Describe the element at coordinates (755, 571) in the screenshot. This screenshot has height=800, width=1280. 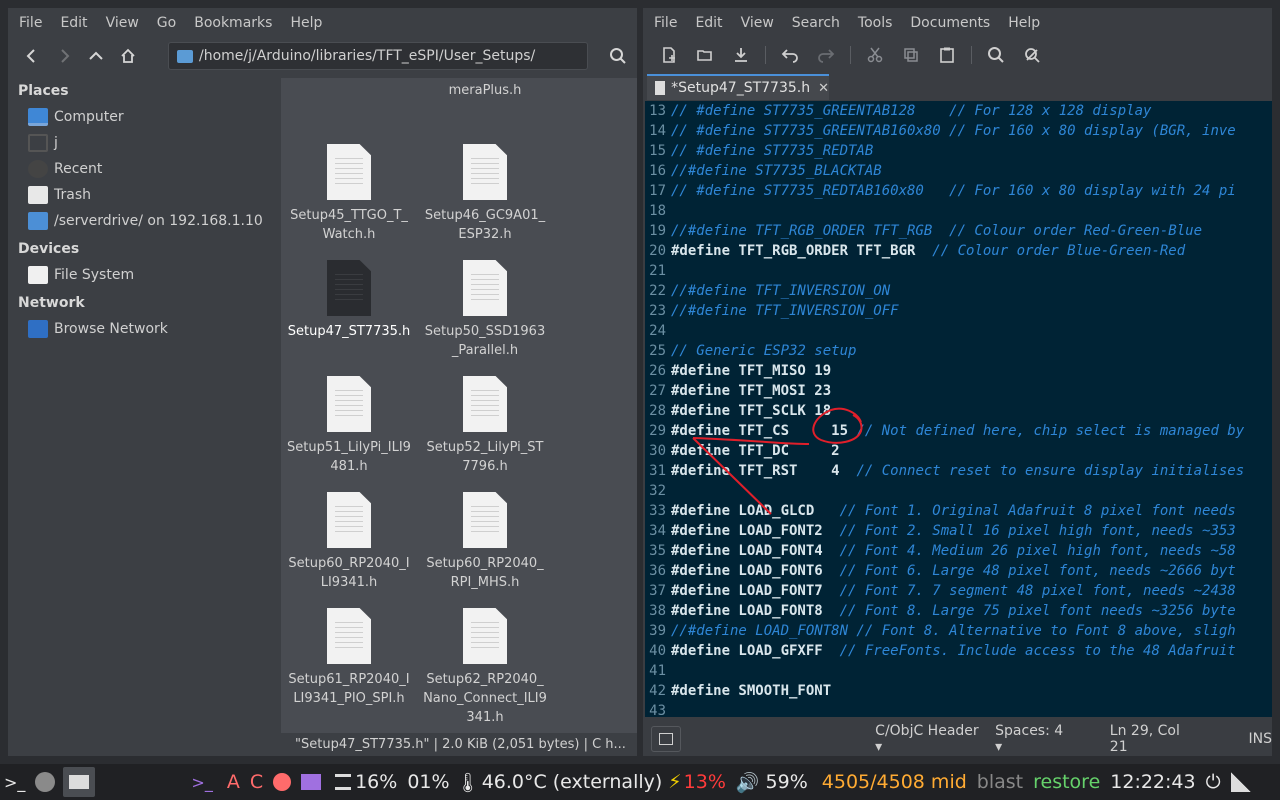
I see `code-text: #define LOAD_FONT6` at that location.